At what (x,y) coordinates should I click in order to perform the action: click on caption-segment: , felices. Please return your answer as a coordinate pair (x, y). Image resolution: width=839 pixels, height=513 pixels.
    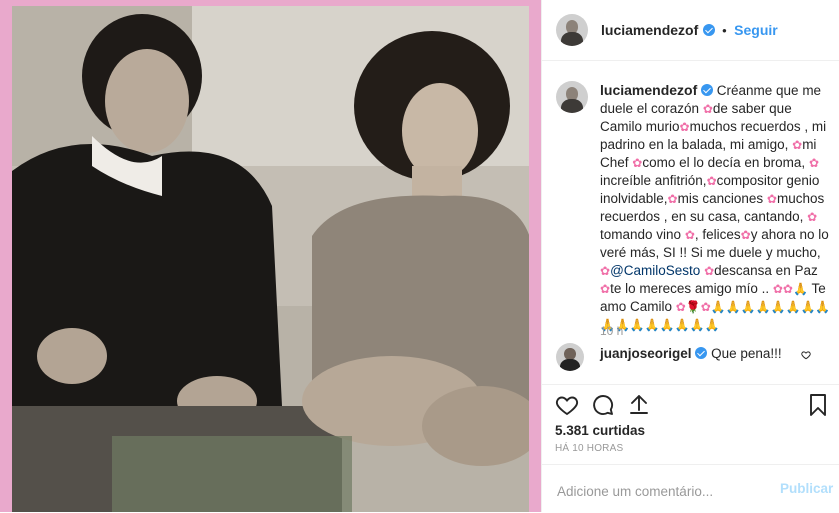
    Looking at the image, I should click on (717, 234).